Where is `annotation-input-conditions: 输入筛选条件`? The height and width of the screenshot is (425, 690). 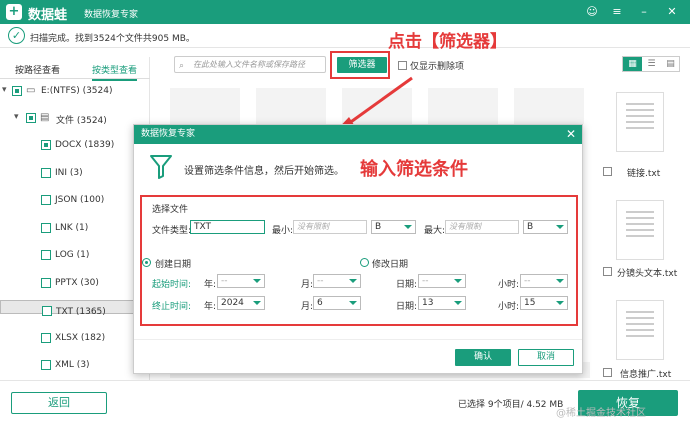
annotation-input-conditions: 输入筛选条件 is located at coordinates (414, 169).